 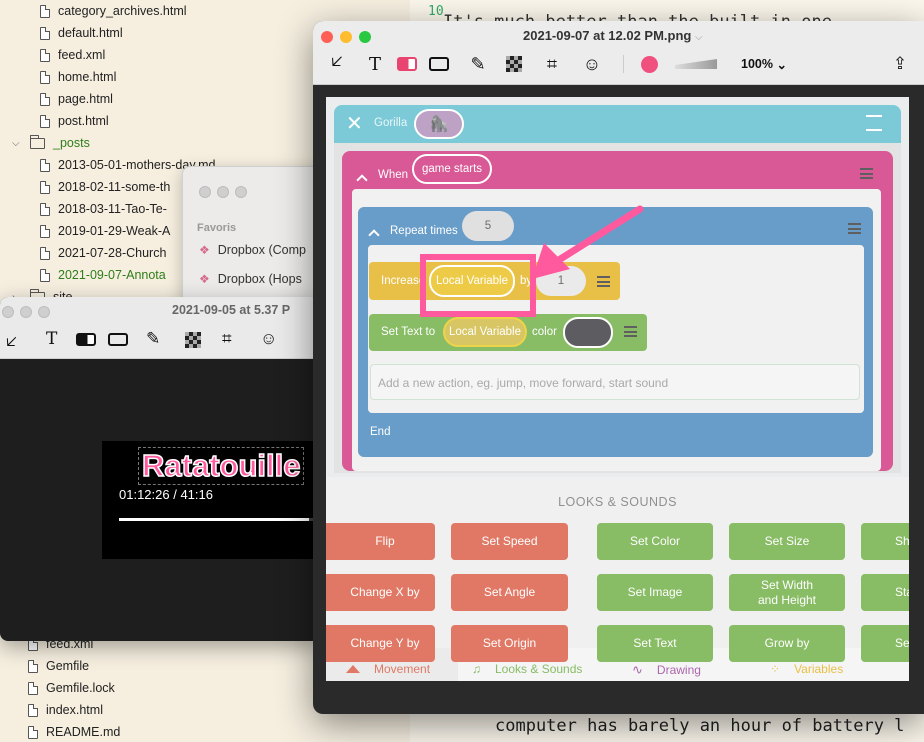 I want to click on file-tree-item: 2019-01-29-Weak-A, so click(x=105, y=231).